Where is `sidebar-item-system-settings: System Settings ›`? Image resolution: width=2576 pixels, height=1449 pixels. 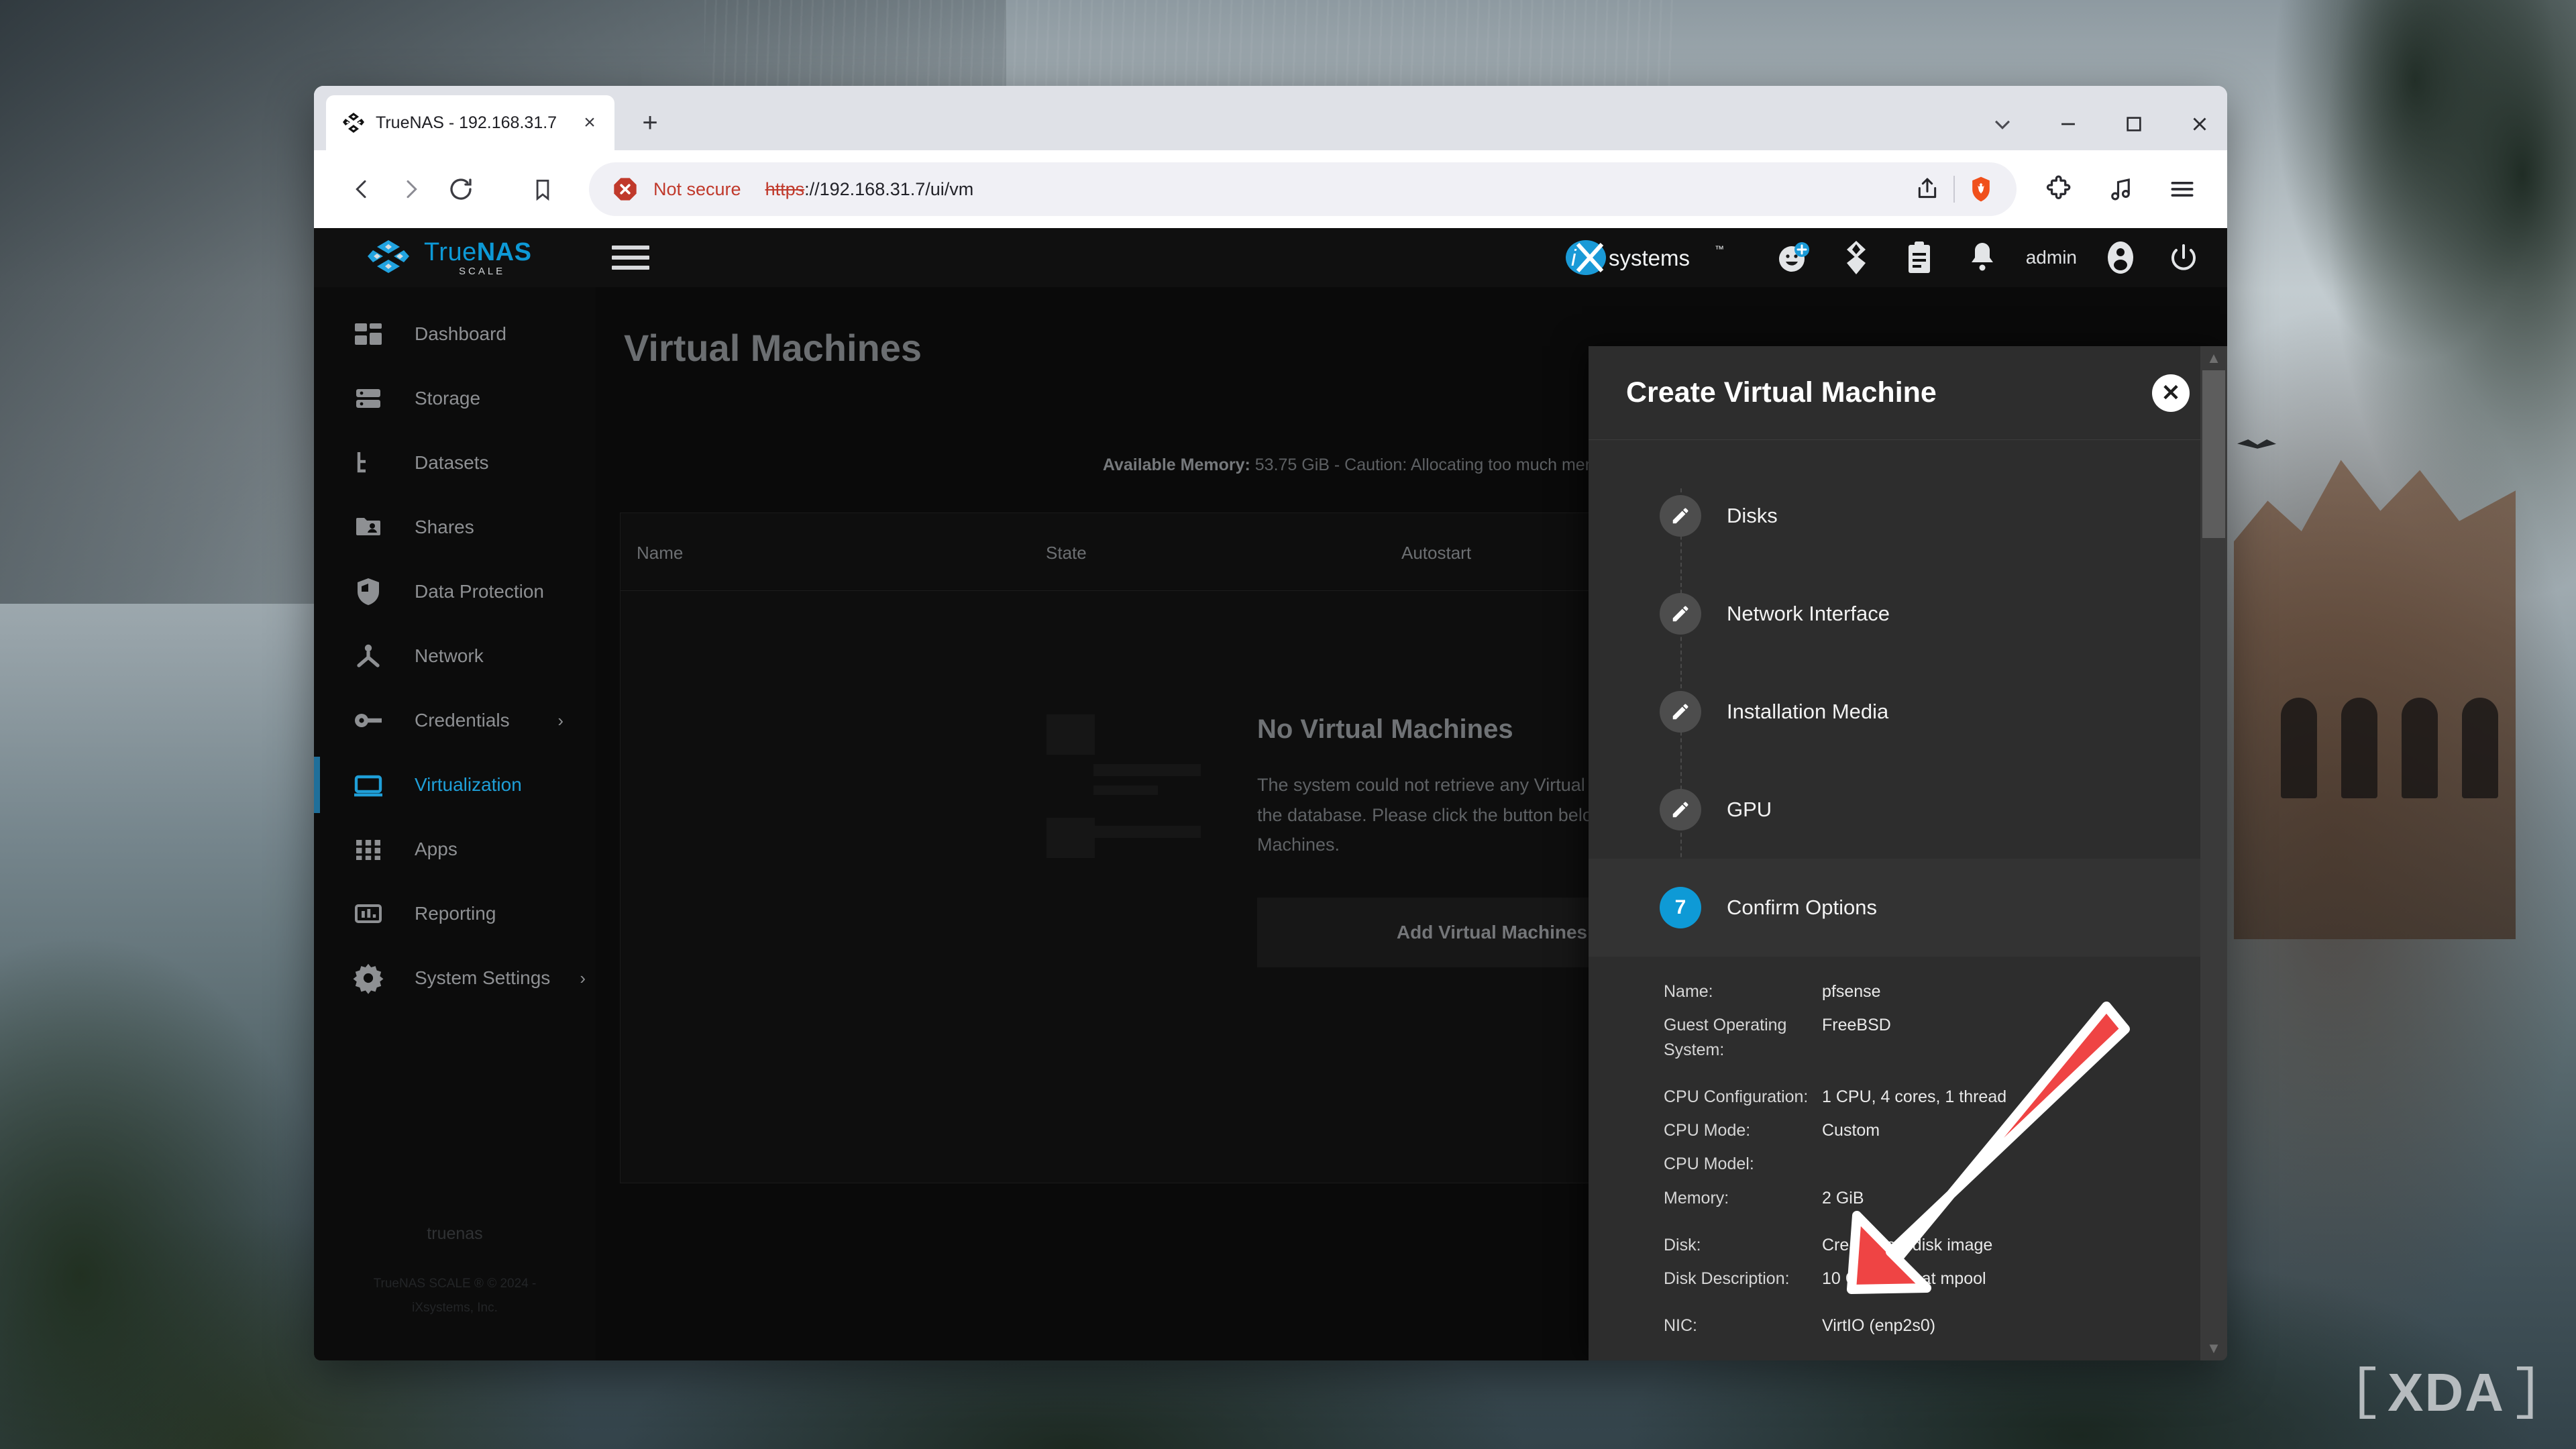
sidebar-item-system-settings: System Settings › is located at coordinates (455, 978).